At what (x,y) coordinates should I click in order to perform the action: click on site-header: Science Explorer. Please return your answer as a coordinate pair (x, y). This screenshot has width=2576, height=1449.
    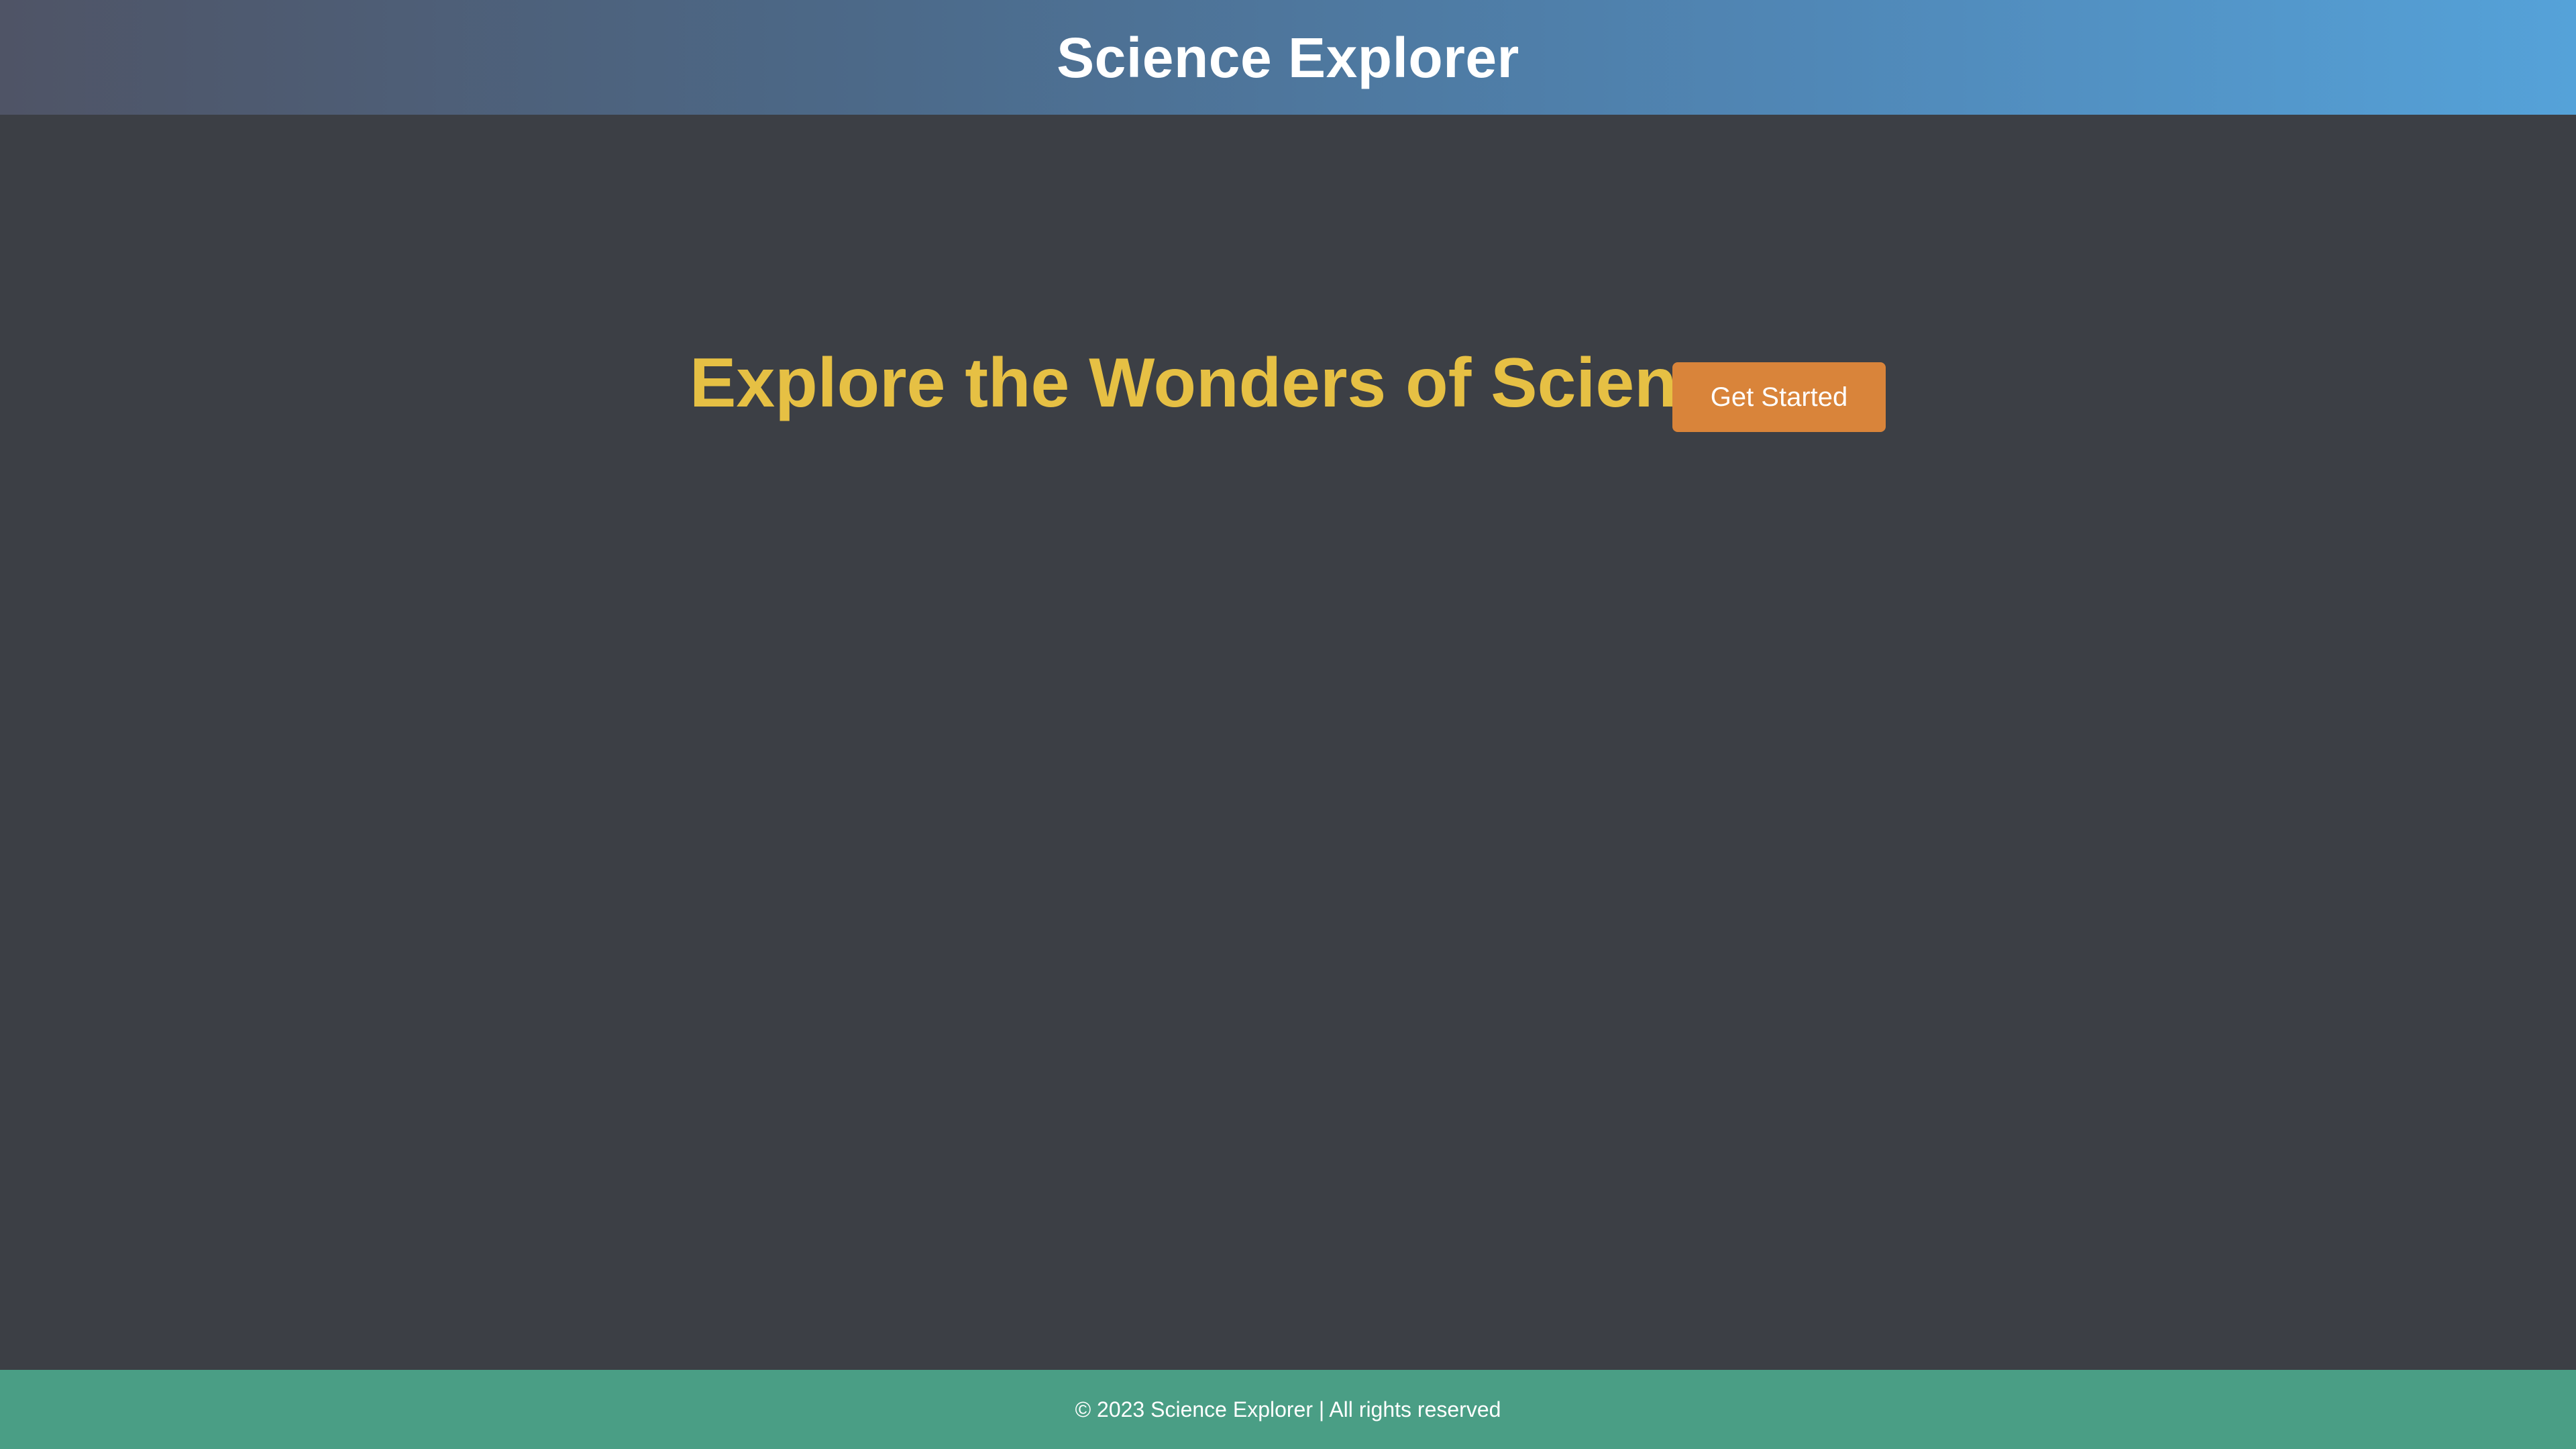
    Looking at the image, I should click on (1288, 57).